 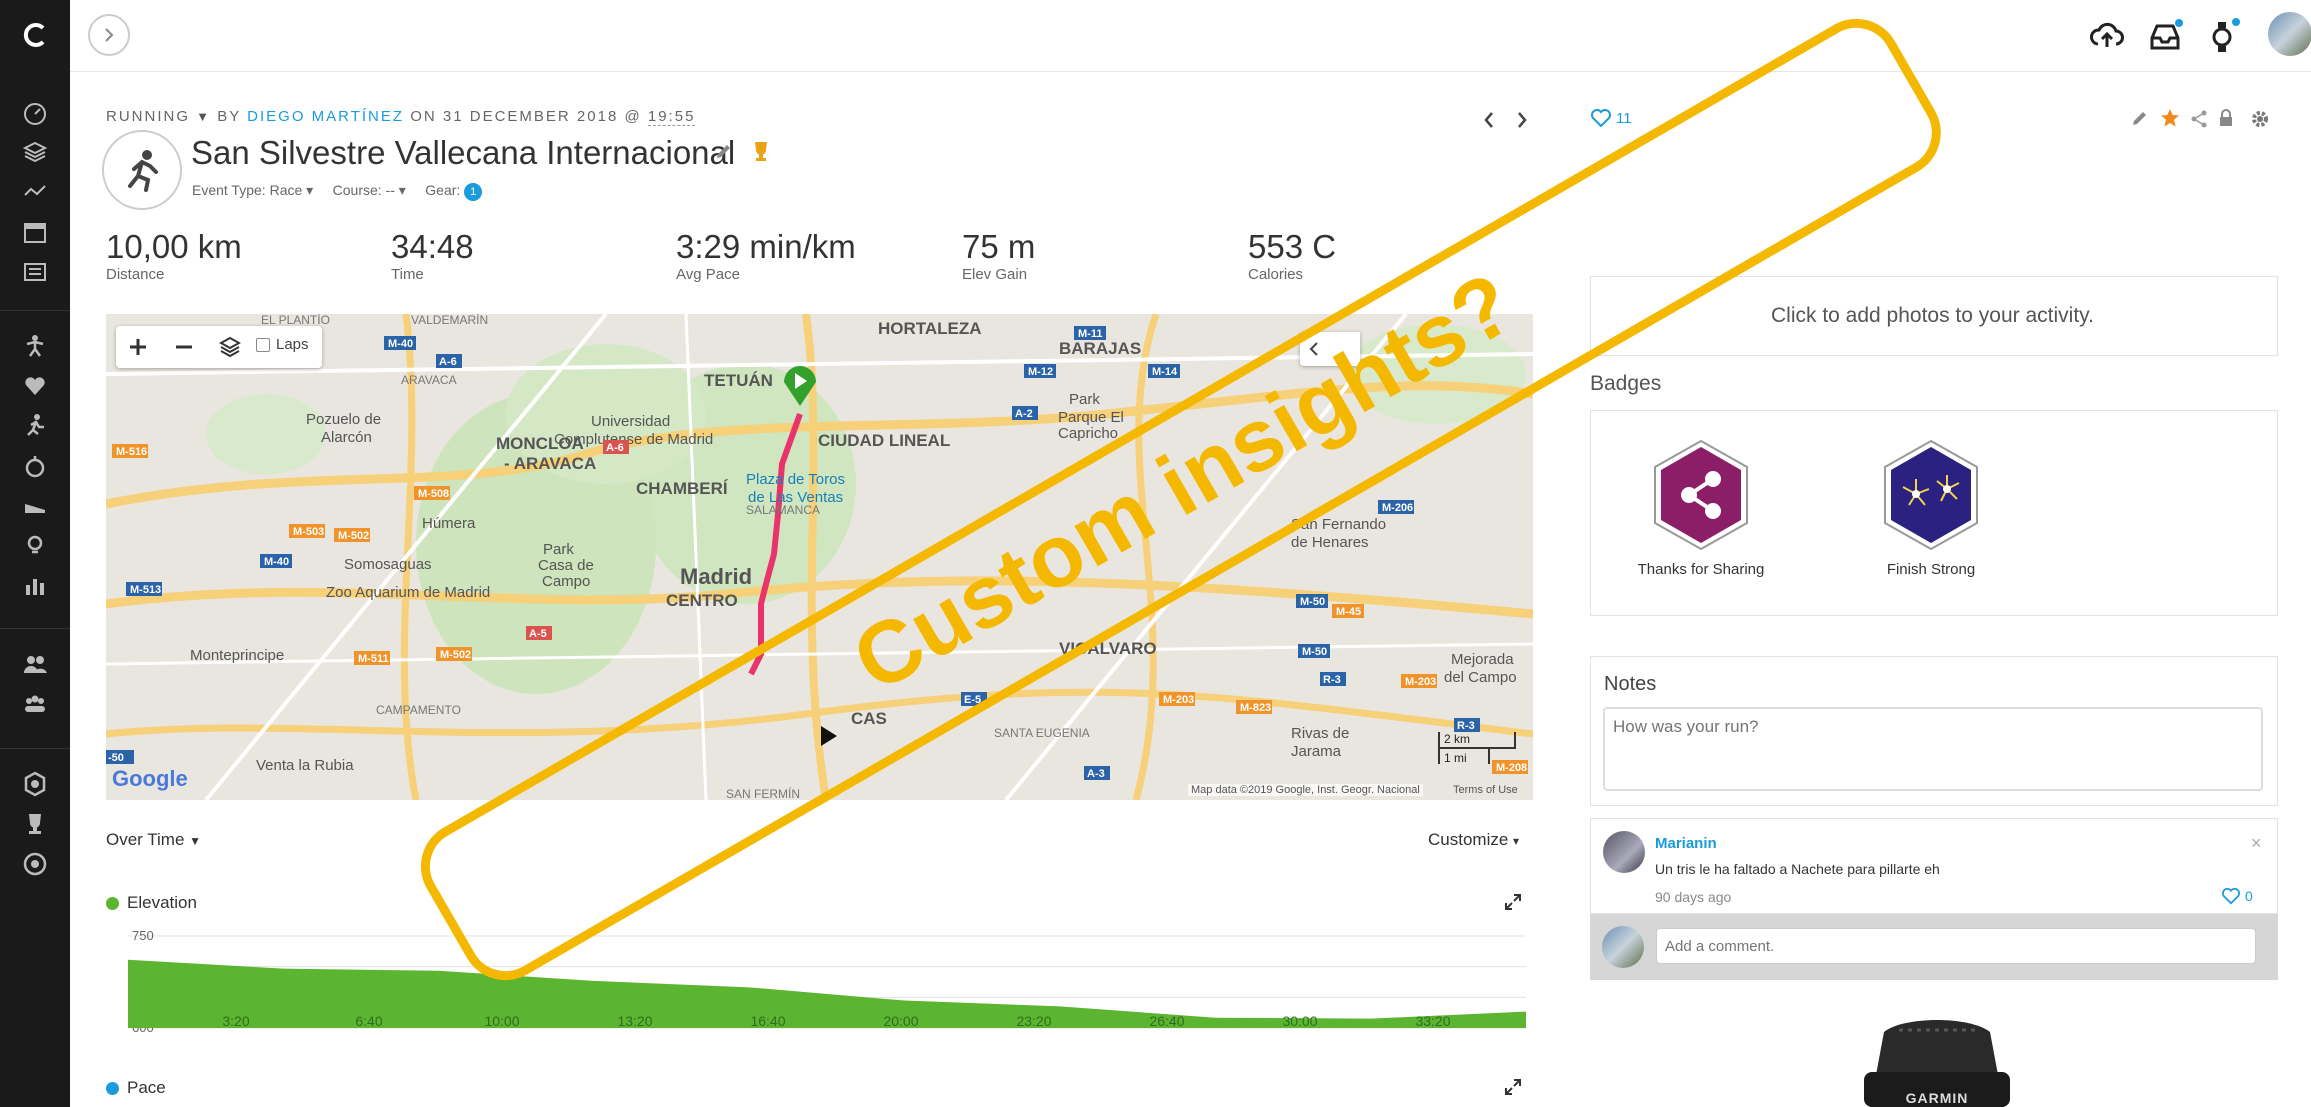 What do you see at coordinates (1091, 417) in the screenshot?
I see `map-label-parque-capricho: Parque El` at bounding box center [1091, 417].